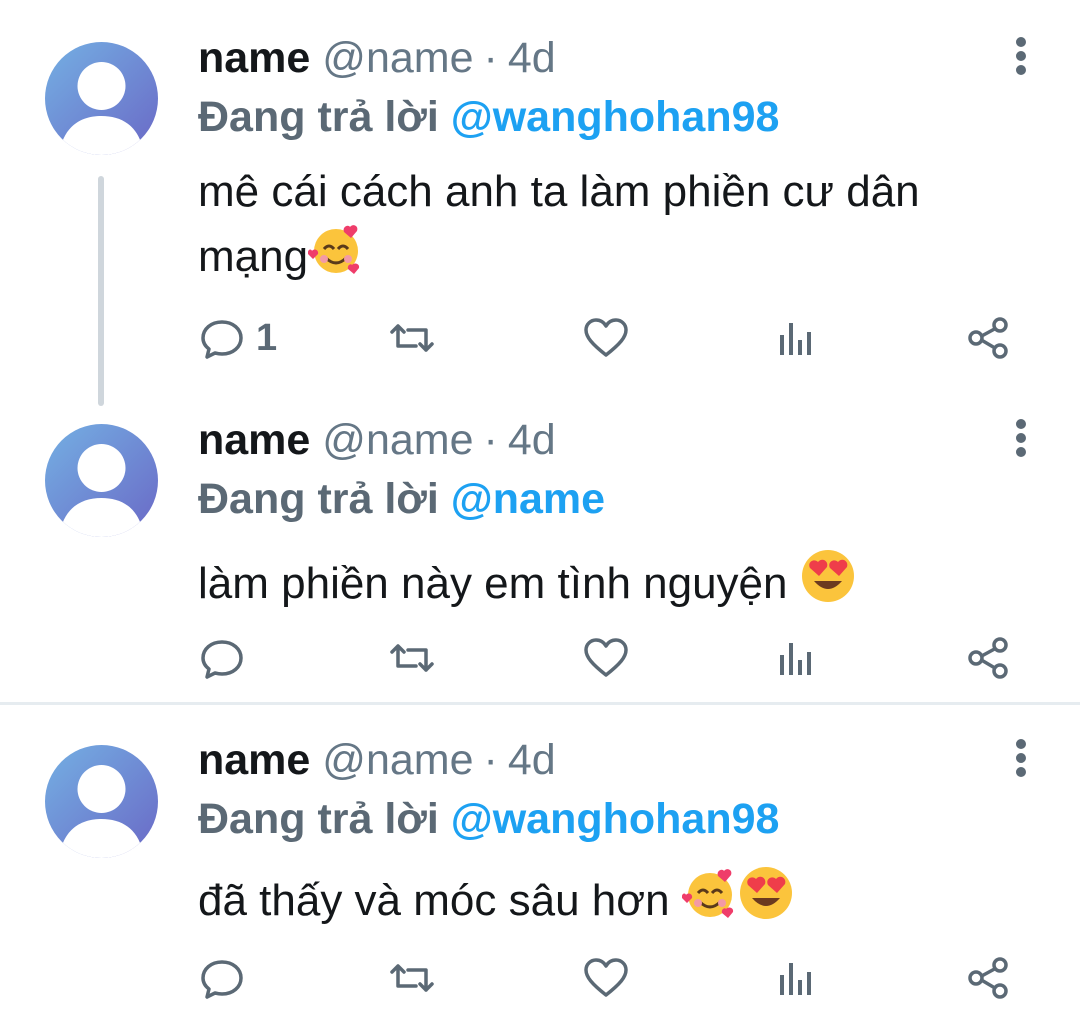  What do you see at coordinates (253, 256) in the screenshot?
I see `tweet-text-fragment: mạng` at bounding box center [253, 256].